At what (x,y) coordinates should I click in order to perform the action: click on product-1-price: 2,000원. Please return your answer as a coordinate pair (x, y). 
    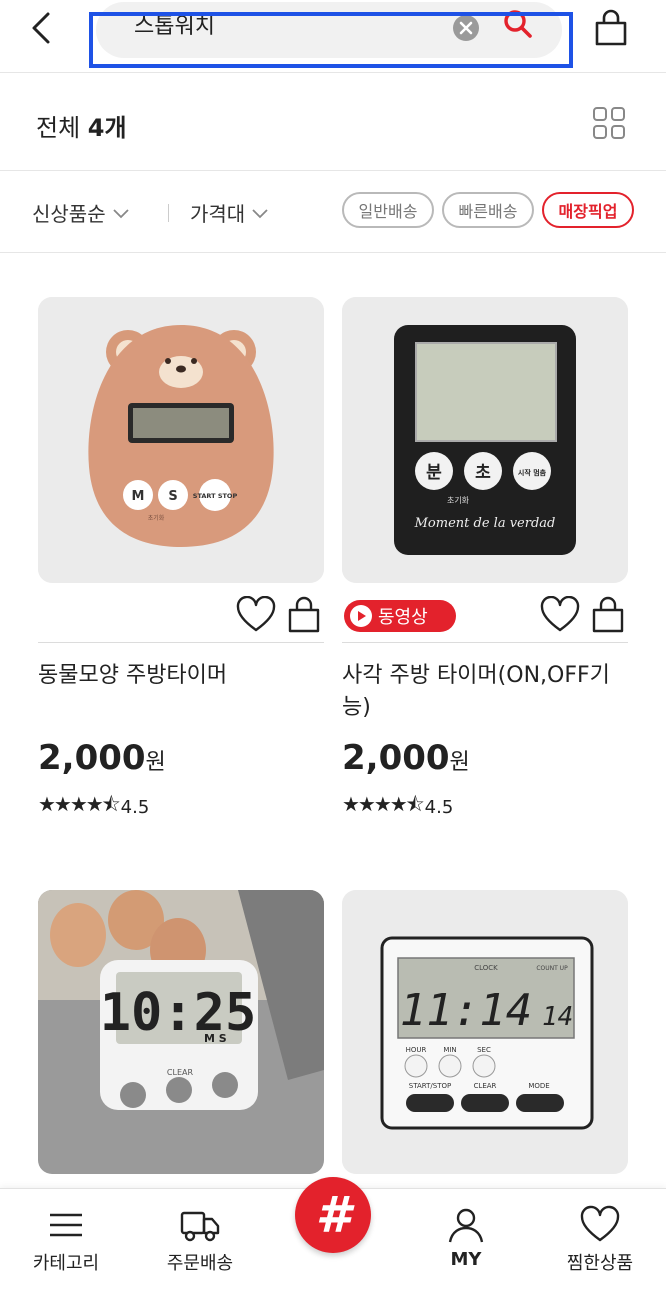
    Looking at the image, I should click on (102, 758).